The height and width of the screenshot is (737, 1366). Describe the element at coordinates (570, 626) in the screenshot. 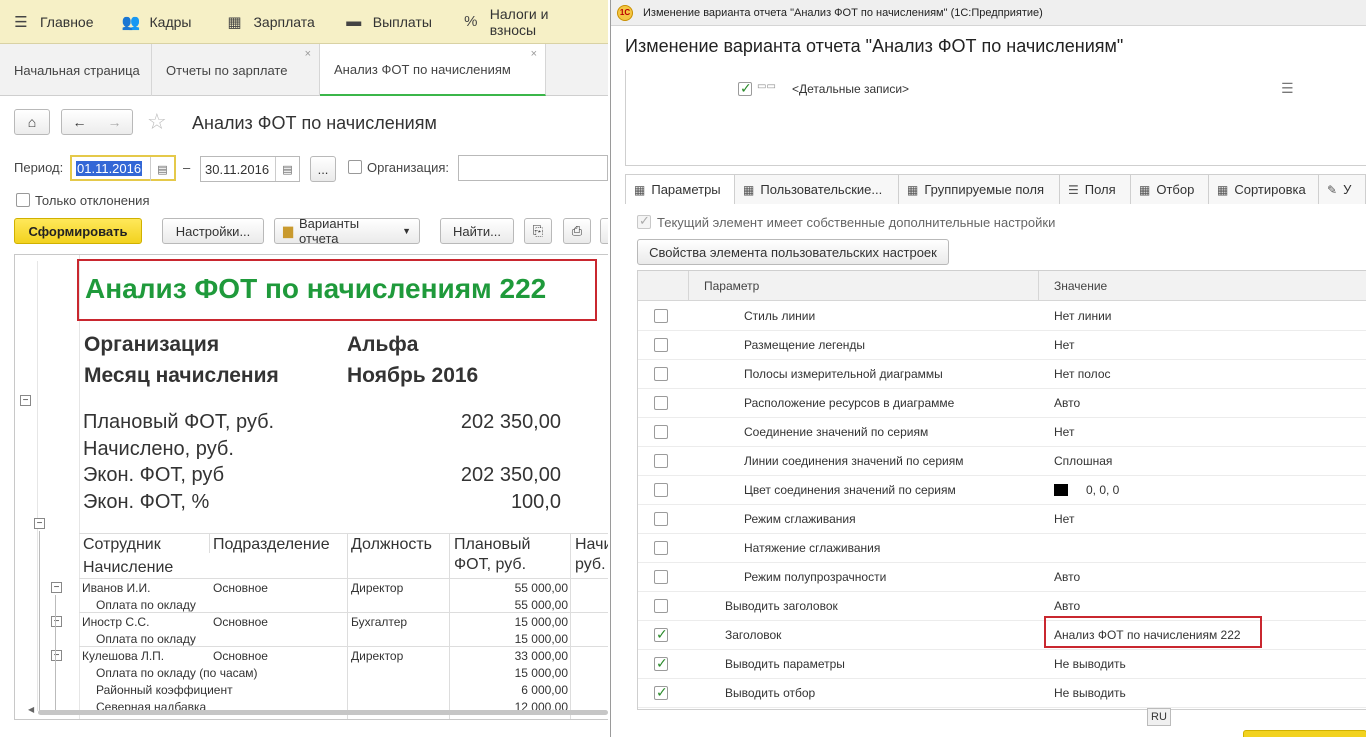

I see `col-divider` at that location.